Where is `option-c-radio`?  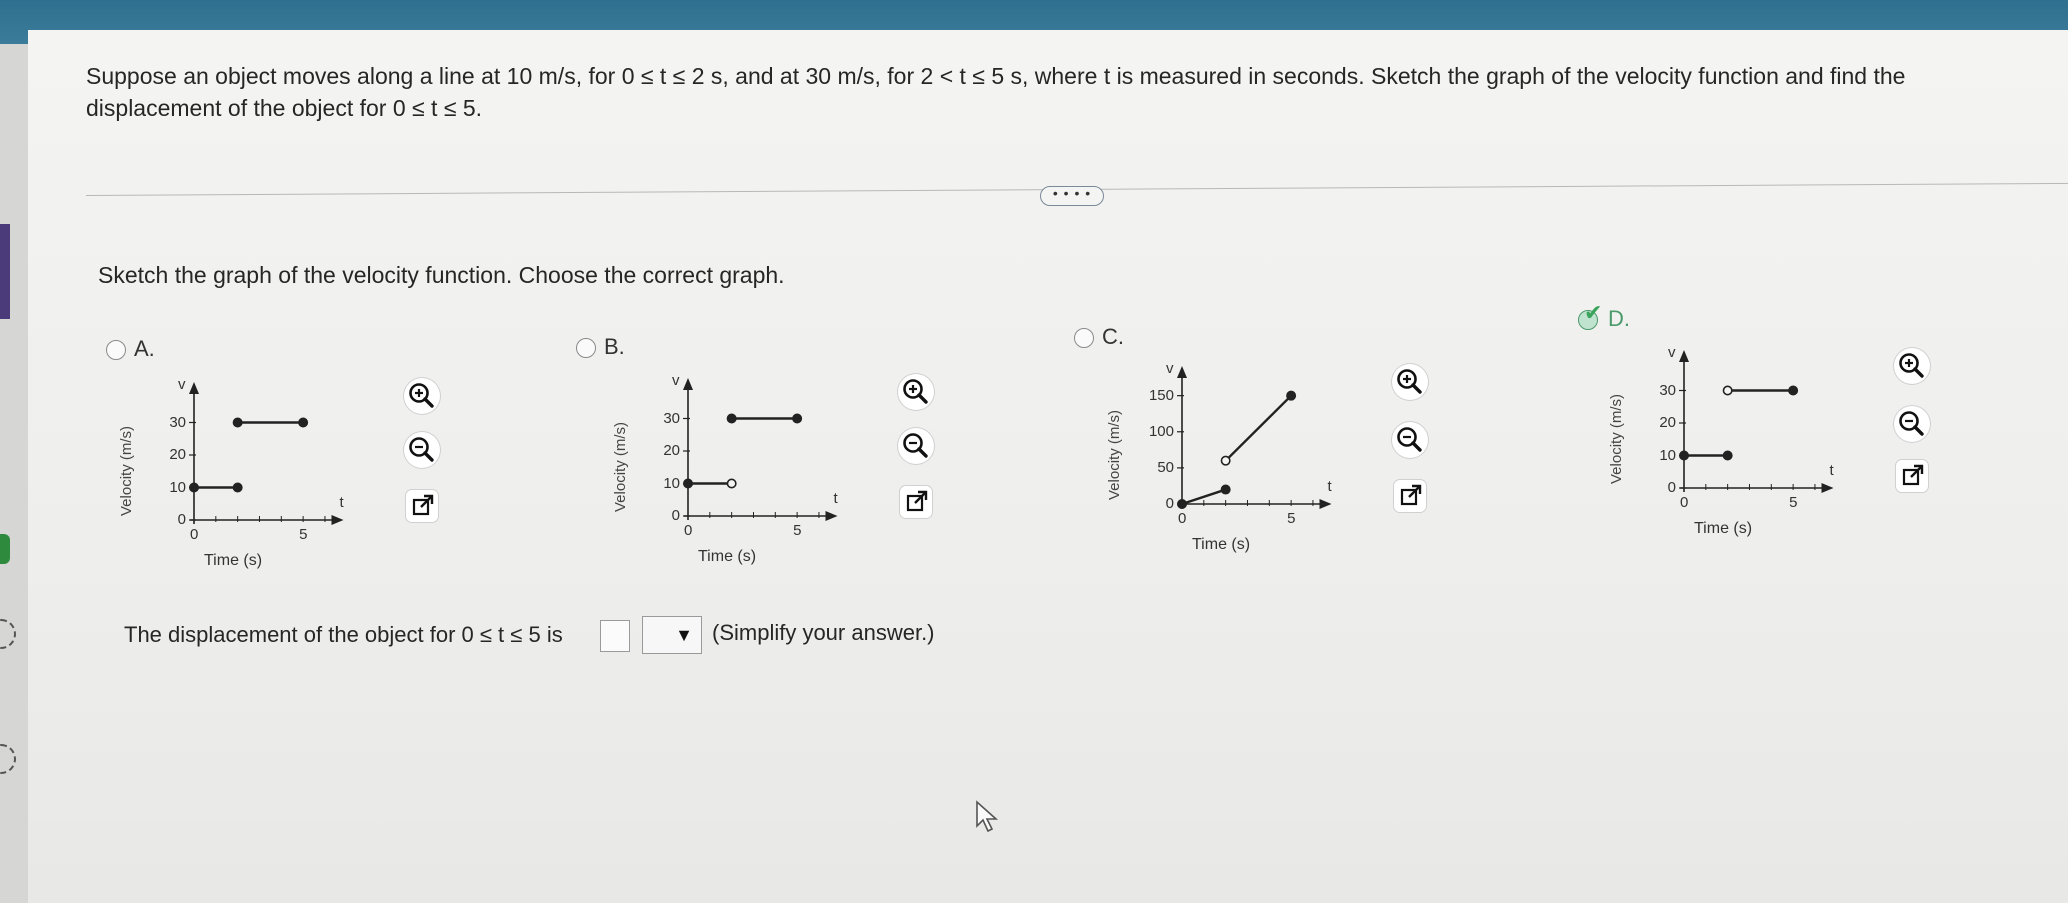 option-c-radio is located at coordinates (1084, 338).